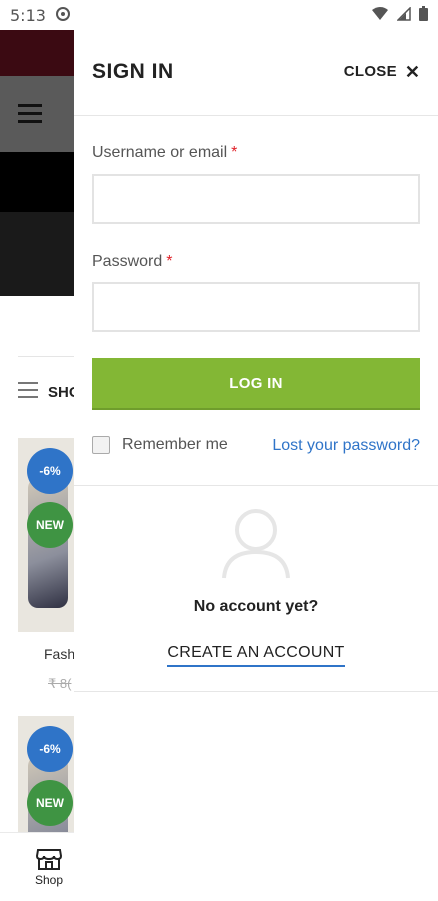 The image size is (438, 901). Describe the element at coordinates (60, 683) in the screenshot. I see `product-price: ₹ 8(` at that location.